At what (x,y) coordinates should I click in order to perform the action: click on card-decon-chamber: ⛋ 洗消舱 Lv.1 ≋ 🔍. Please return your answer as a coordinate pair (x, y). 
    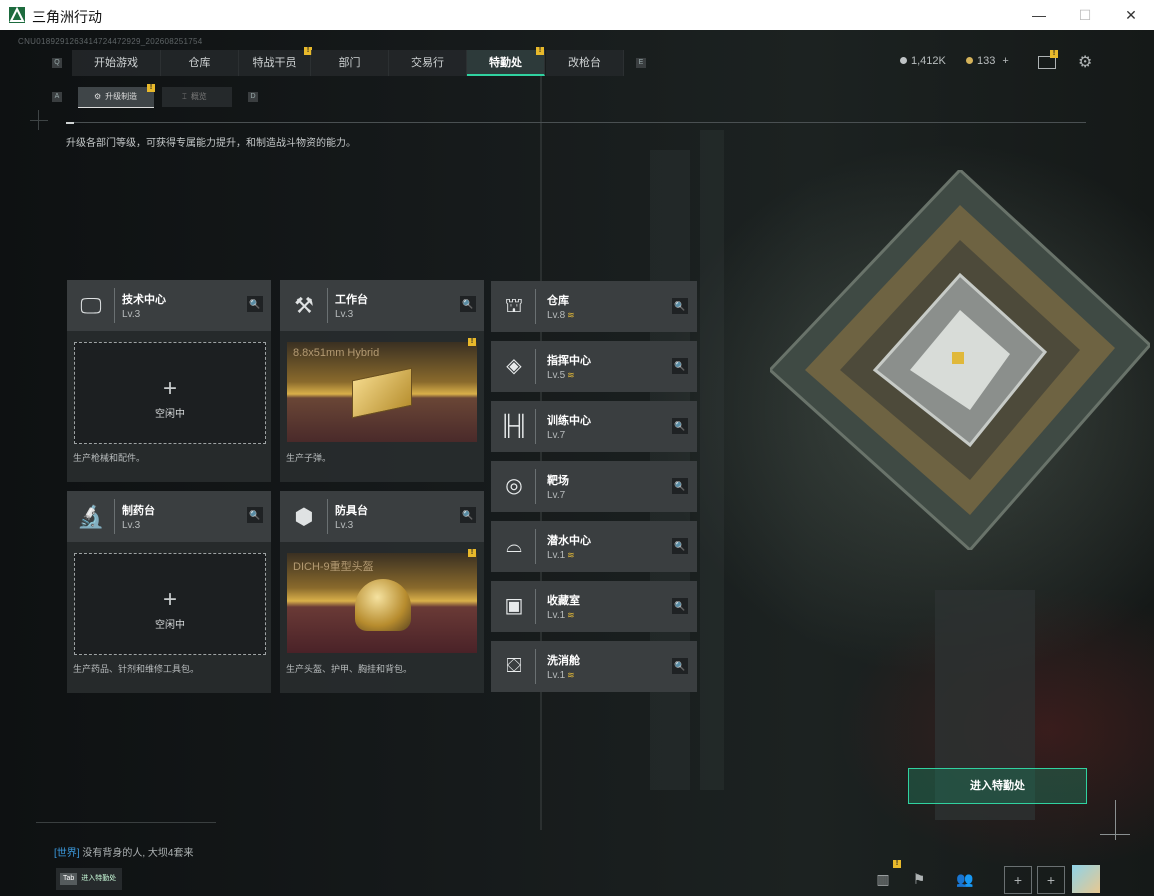
    Looking at the image, I should click on (594, 666).